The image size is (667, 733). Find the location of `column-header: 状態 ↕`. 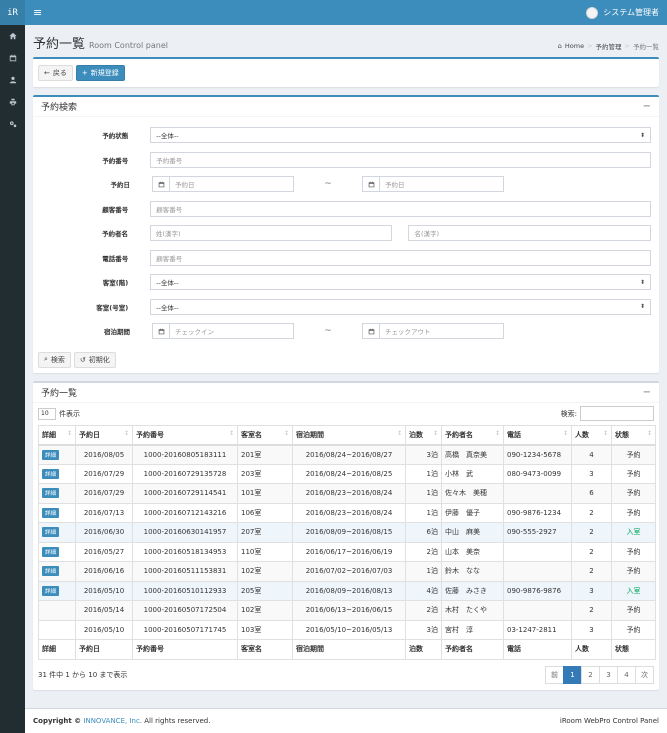

column-header: 状態 ↕ is located at coordinates (633, 435).